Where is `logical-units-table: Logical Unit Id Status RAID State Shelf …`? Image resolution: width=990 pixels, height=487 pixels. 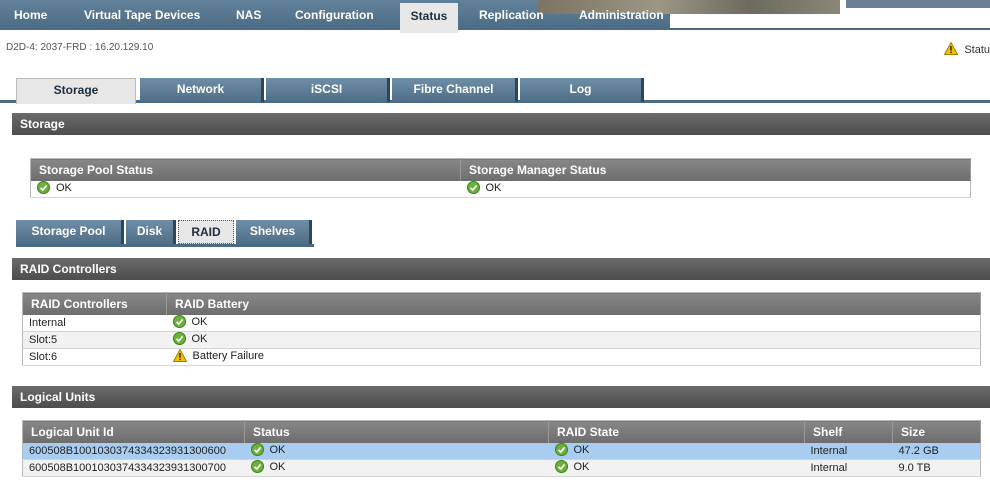
logical-units-table: Logical Unit Id Status RAID State Shelf … is located at coordinates (501, 448).